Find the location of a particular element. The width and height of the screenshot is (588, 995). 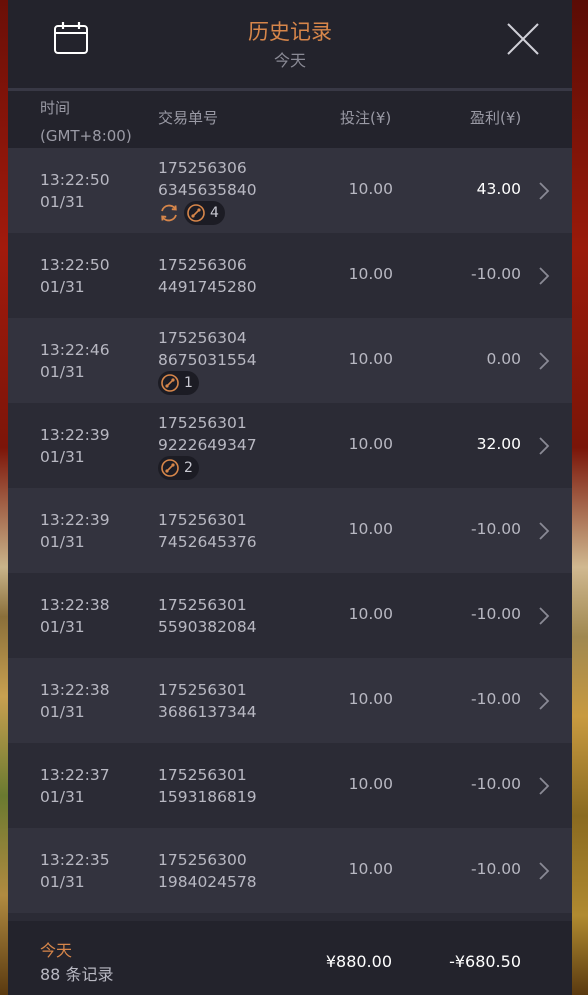

close-icon is located at coordinates (523, 39).